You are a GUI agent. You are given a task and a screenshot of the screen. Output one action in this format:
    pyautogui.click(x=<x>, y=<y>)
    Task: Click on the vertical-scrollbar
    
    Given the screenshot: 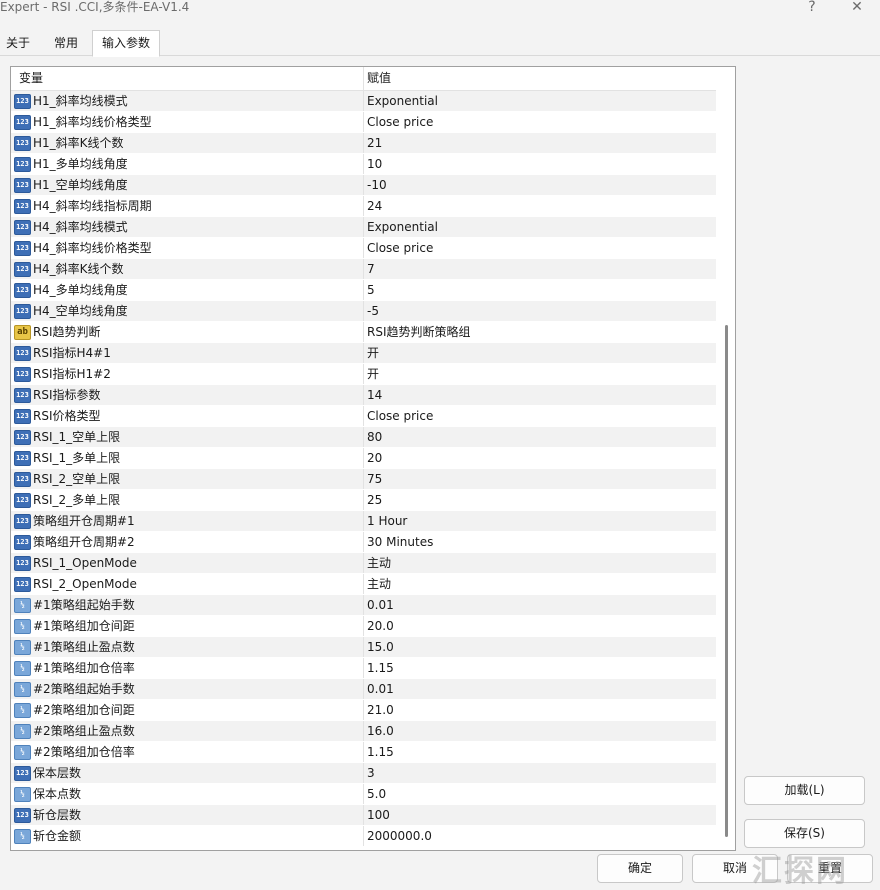 What is the action you would take?
    pyautogui.click(x=726, y=458)
    